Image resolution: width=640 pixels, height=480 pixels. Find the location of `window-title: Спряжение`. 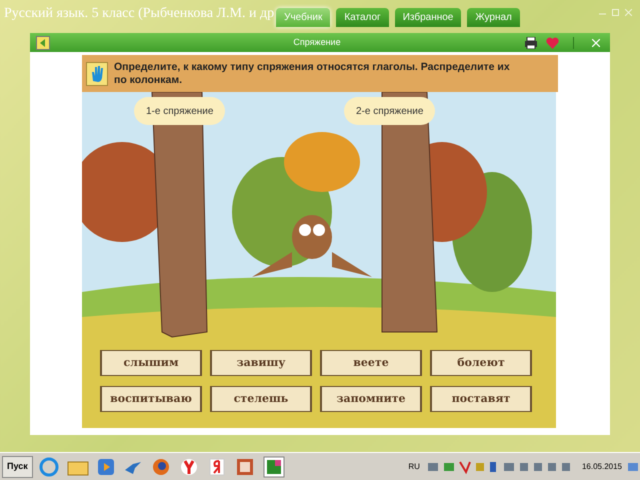

window-title: Спряжение is located at coordinates (317, 42).